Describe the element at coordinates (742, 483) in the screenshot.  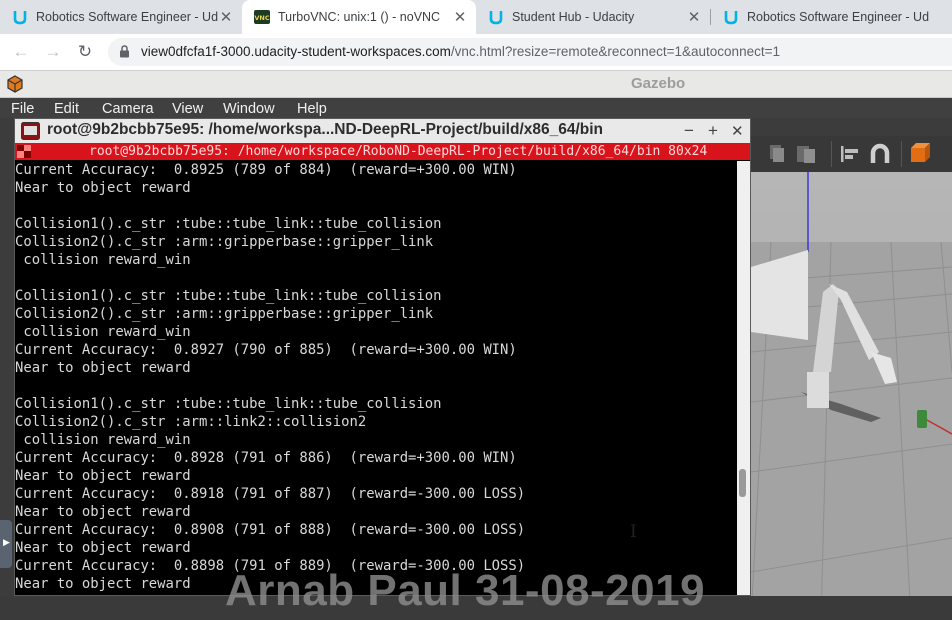
I see `scrollbar-thumb` at that location.